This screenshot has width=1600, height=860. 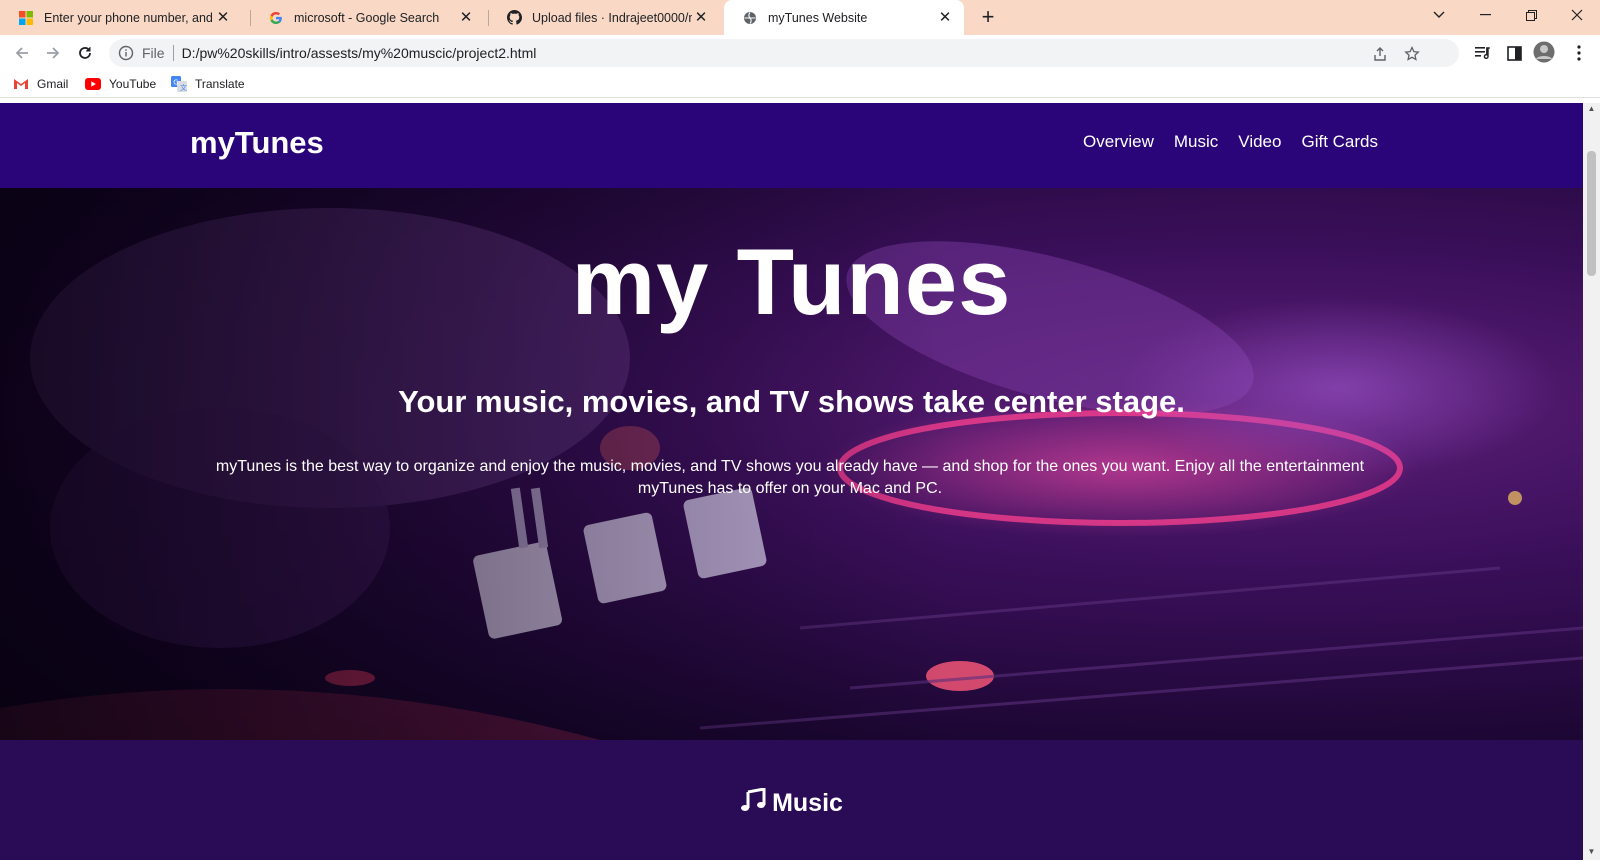 I want to click on site-nav-links: Overview Music Video Gift Cards, so click(x=1230, y=142).